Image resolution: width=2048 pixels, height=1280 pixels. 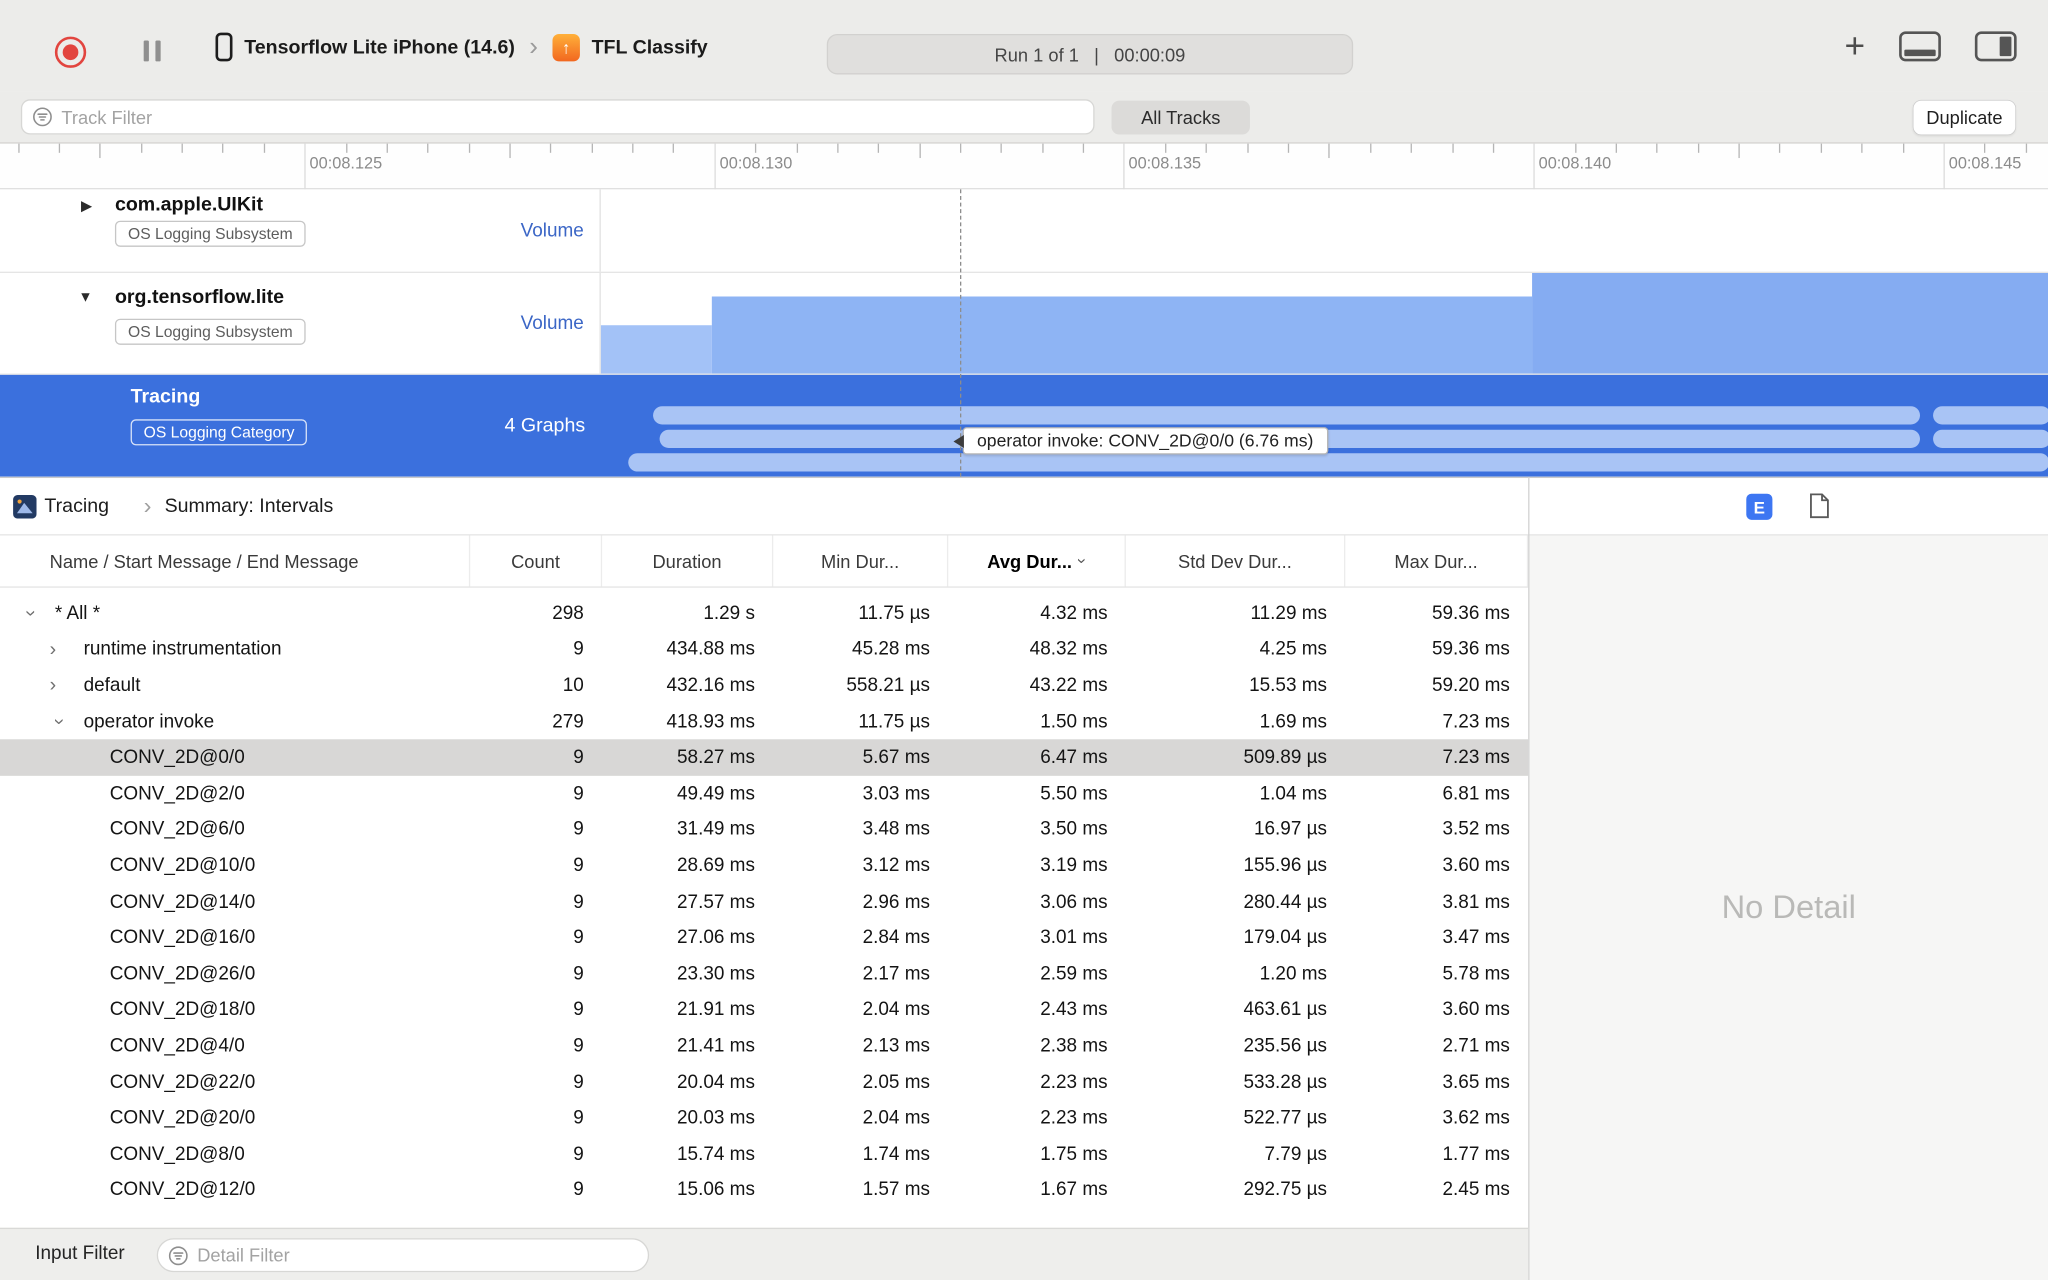 I want to click on cell-avg: 3.50 ms, so click(x=1074, y=830).